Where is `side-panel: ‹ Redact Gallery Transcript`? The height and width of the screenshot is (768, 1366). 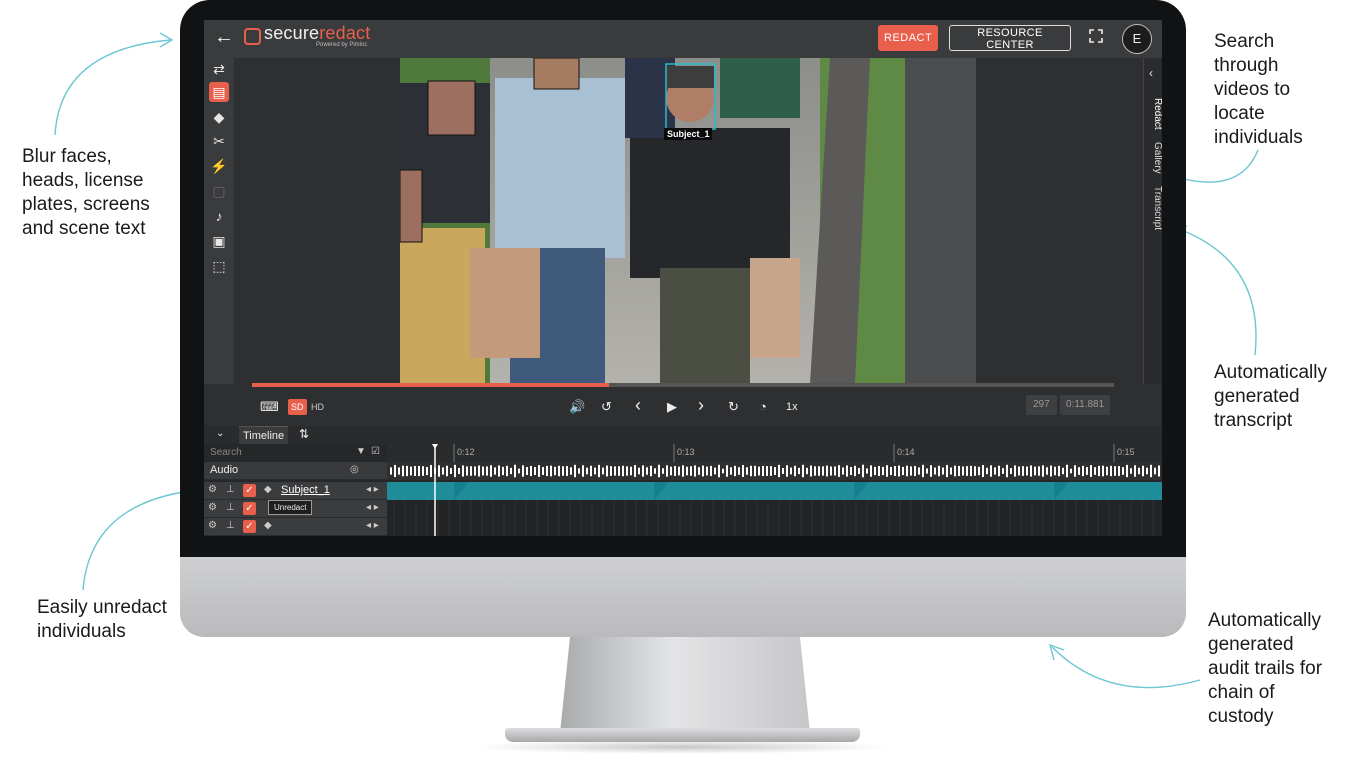 side-panel: ‹ Redact Gallery Transcript is located at coordinates (1152, 221).